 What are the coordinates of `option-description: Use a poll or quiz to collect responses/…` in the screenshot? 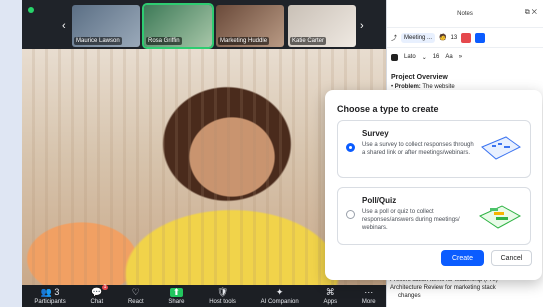 It's located at (411, 220).